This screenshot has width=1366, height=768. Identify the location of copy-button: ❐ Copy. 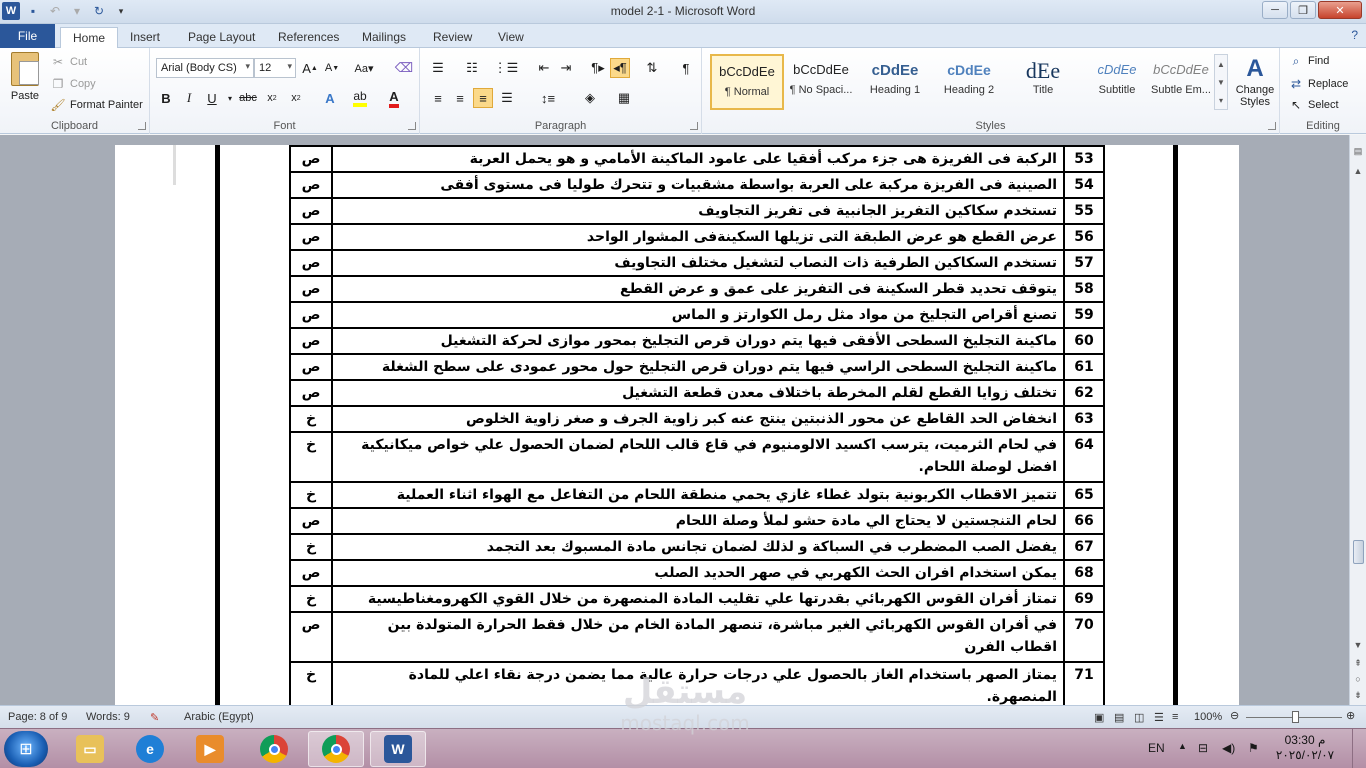
(73, 84).